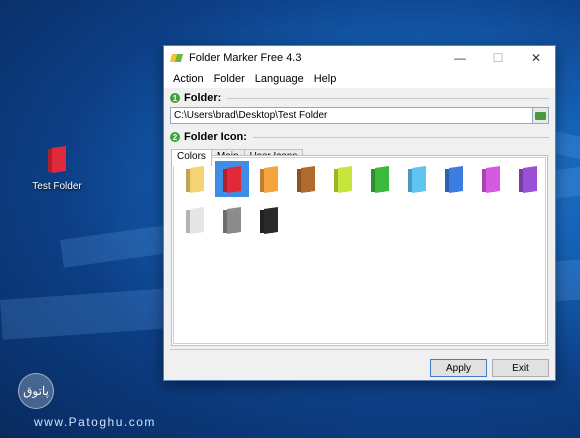 The image size is (580, 438). I want to click on step-two-badge: 2, so click(175, 137).